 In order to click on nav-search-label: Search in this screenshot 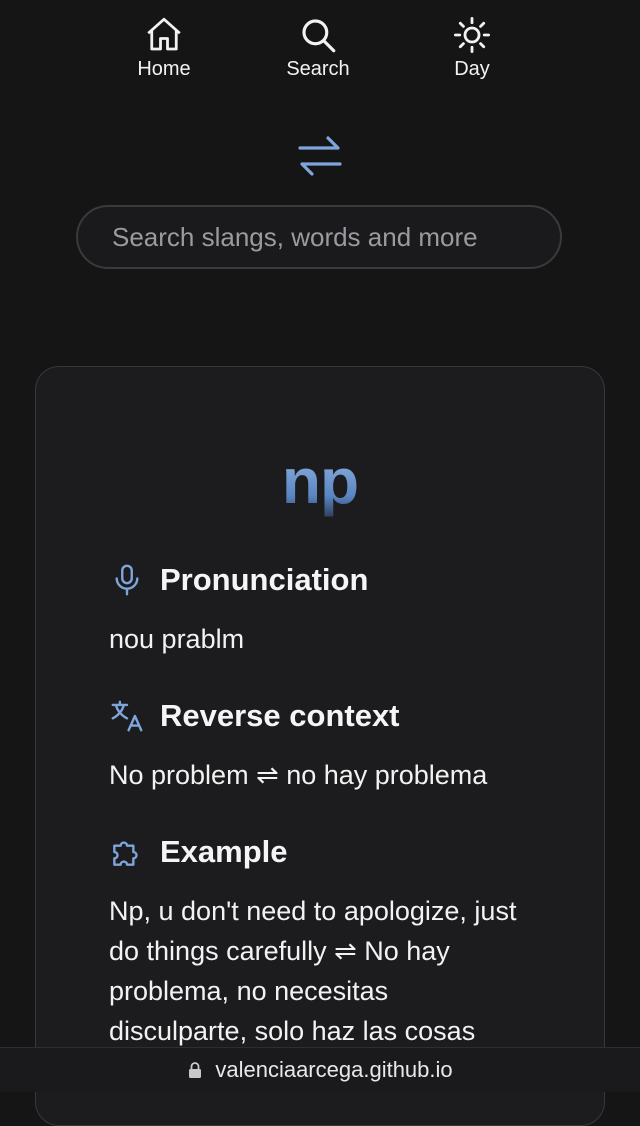, I will do `click(318, 69)`.